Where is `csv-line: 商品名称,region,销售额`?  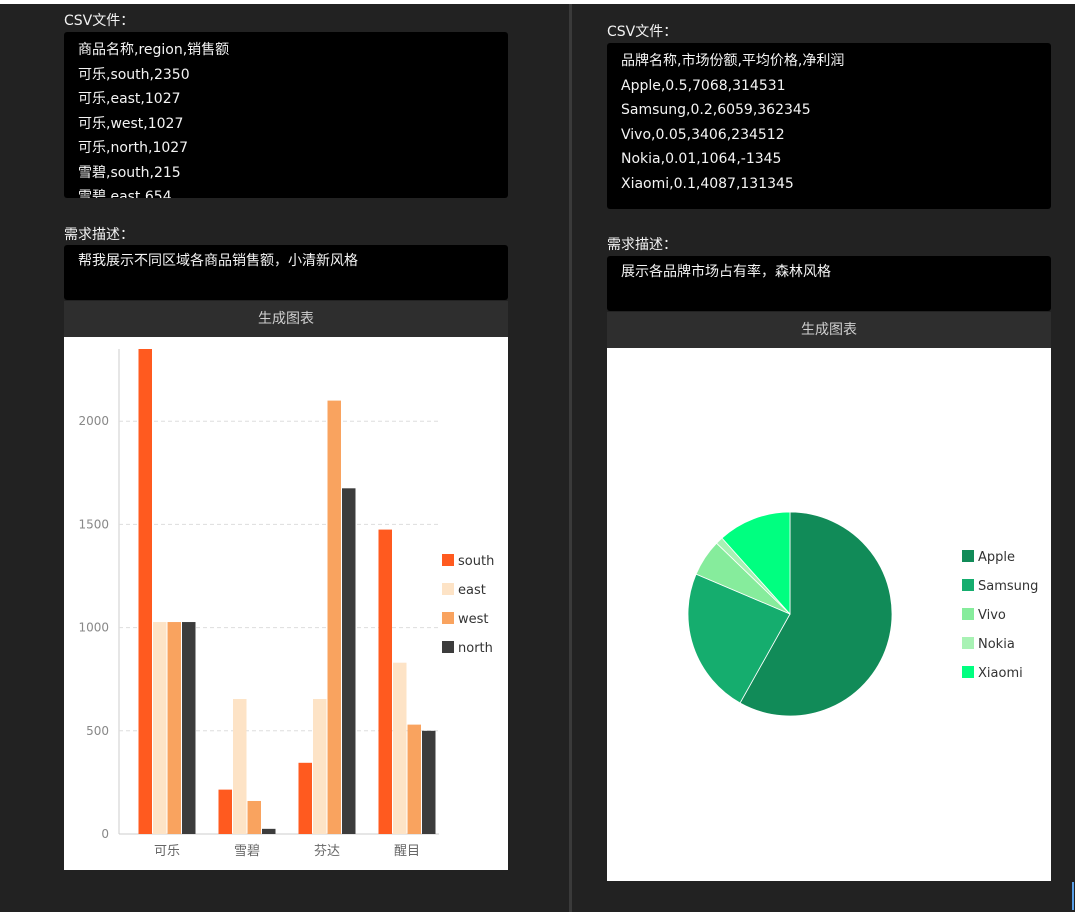
csv-line: 商品名称,region,销售额 is located at coordinates (154, 50).